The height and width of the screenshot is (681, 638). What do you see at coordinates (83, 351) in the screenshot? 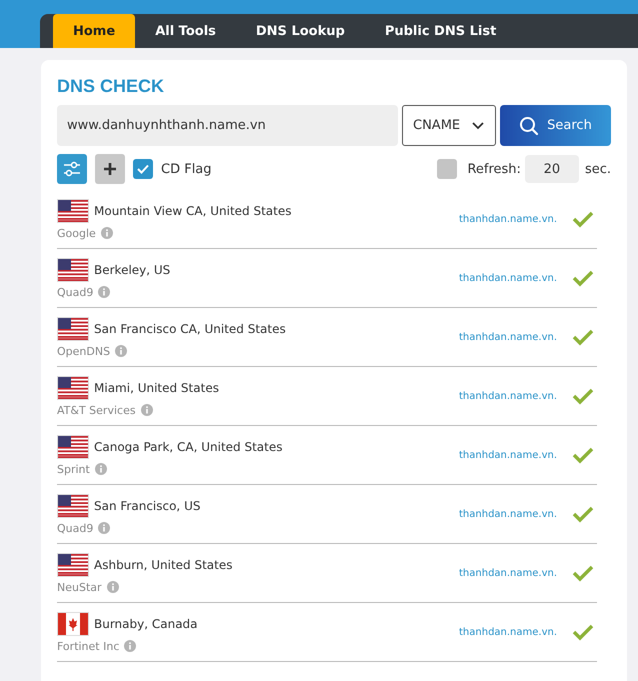
I see `provider-text: OpenDNS` at bounding box center [83, 351].